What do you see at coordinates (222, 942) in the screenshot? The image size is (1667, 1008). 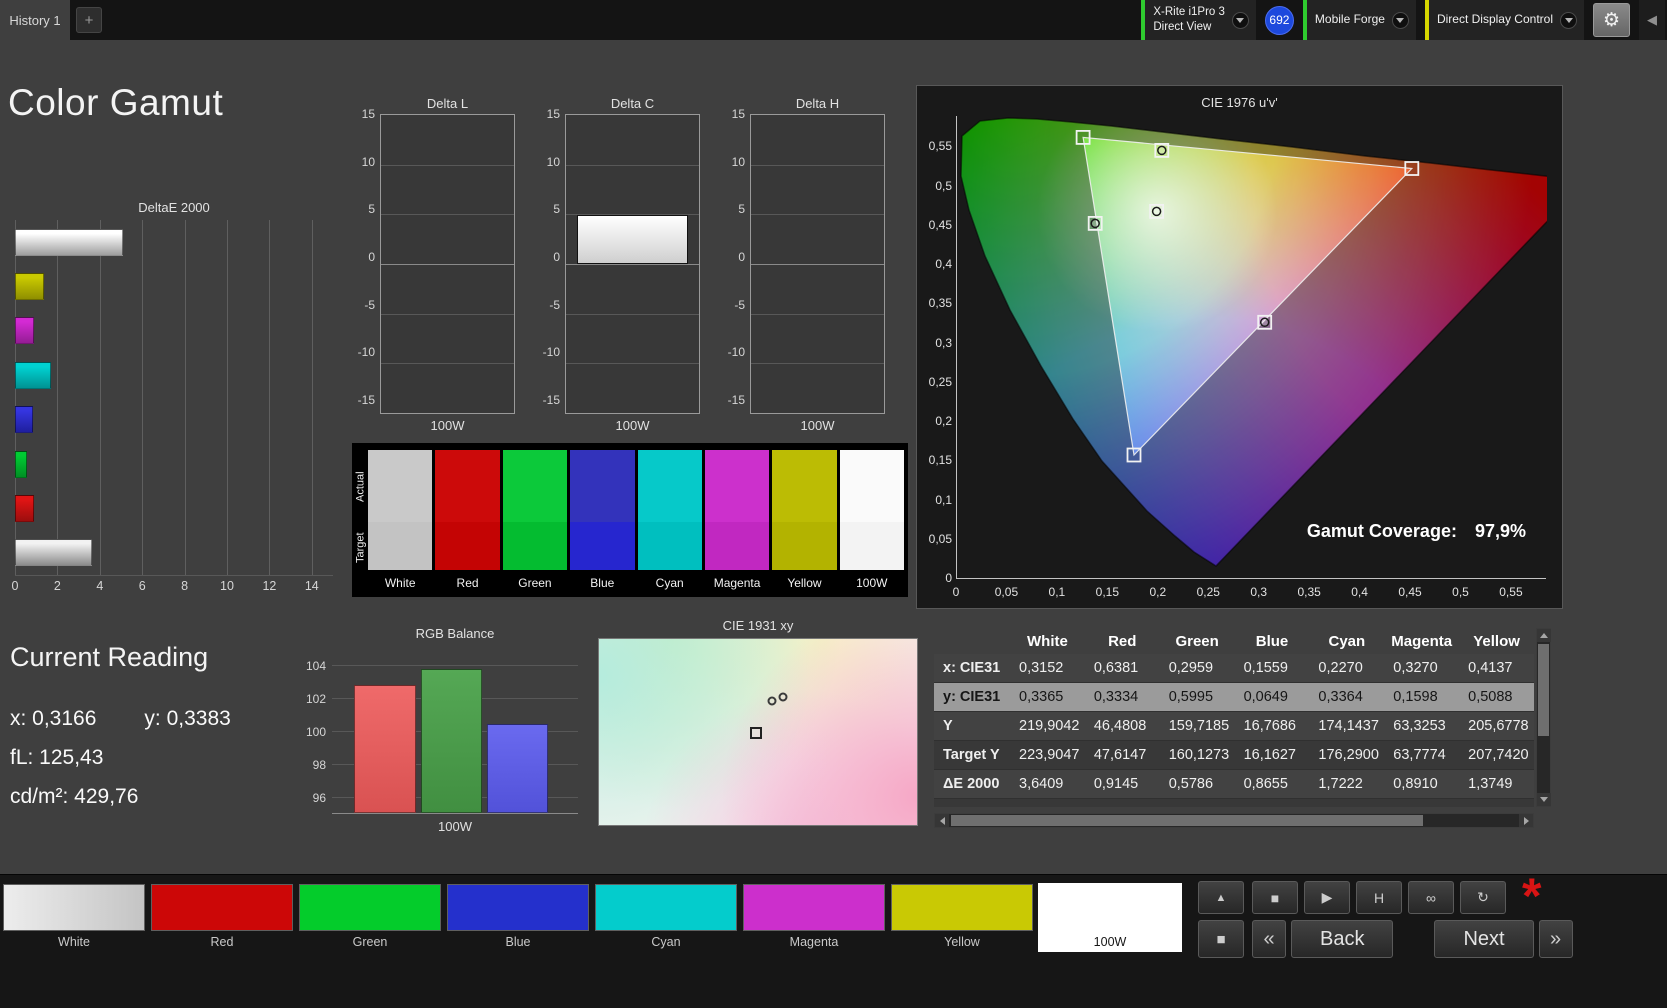 I see `patch-label: Red` at bounding box center [222, 942].